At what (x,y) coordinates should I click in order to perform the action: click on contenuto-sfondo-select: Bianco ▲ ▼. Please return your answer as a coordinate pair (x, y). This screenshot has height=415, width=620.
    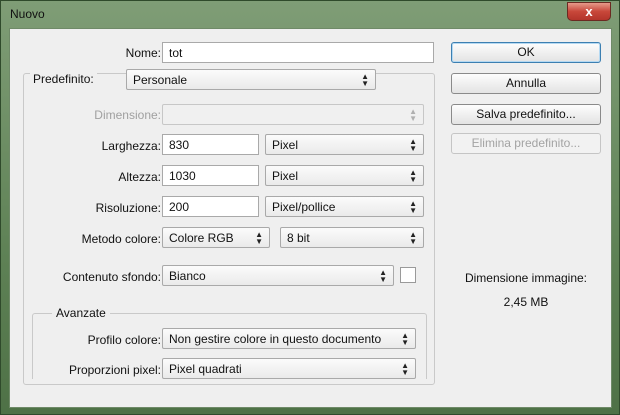
    Looking at the image, I should click on (278, 275).